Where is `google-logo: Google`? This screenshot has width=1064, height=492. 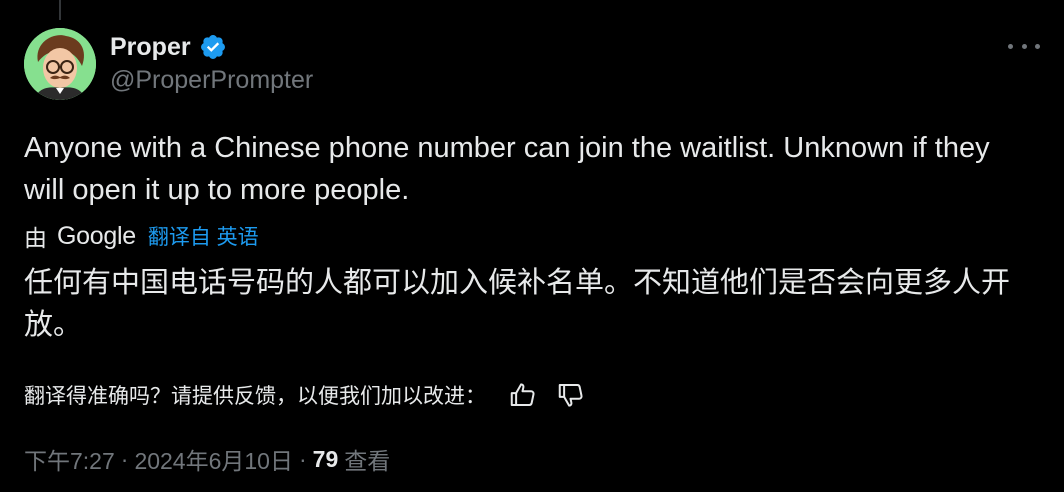
google-logo: Google is located at coordinates (96, 235).